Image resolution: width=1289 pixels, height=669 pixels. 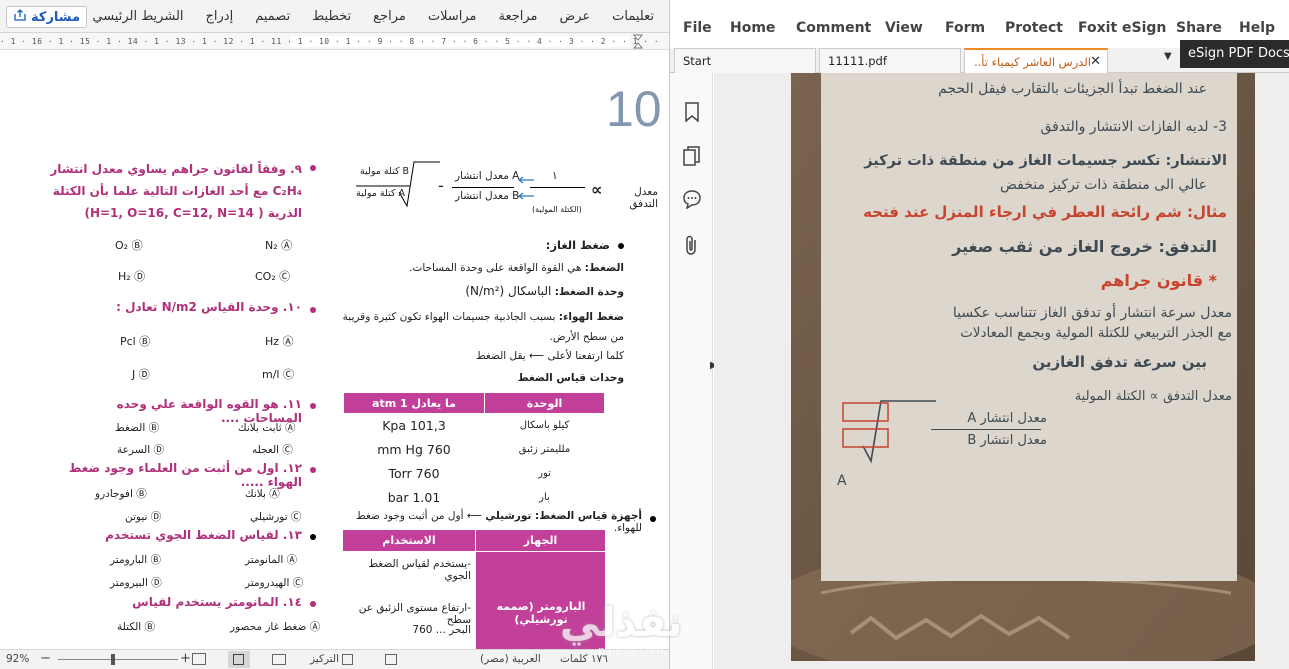 What do you see at coordinates (137, 16) in the screenshot?
I see `tab-home: الشريط الرئيسي` at bounding box center [137, 16].